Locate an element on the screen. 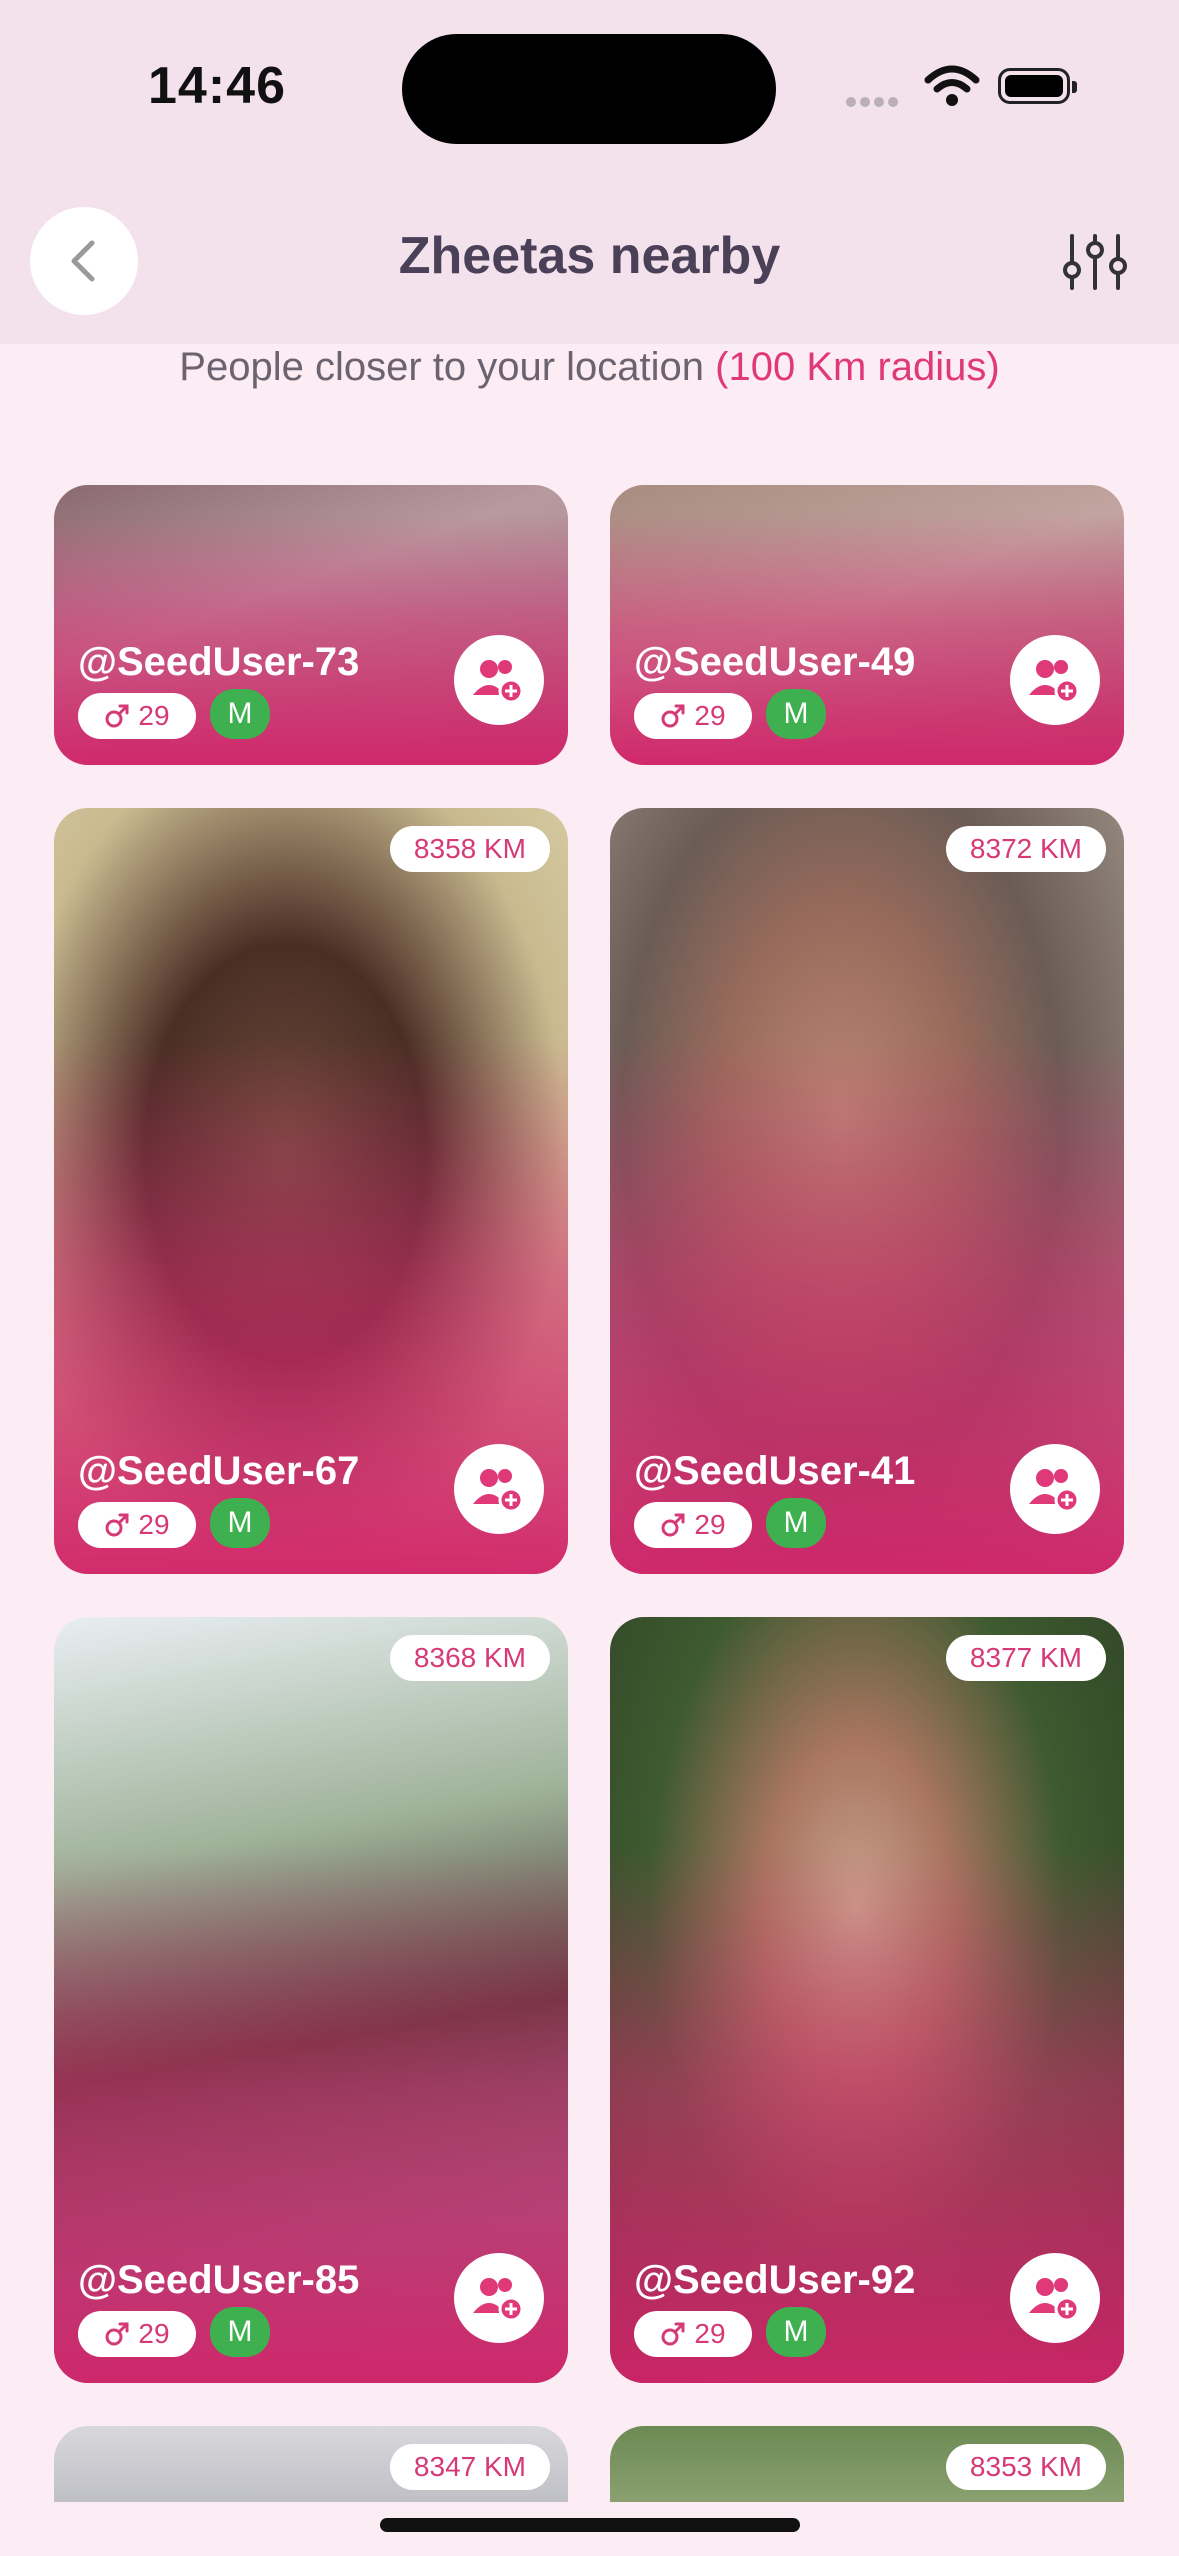  filter-button is located at coordinates (1095, 264).